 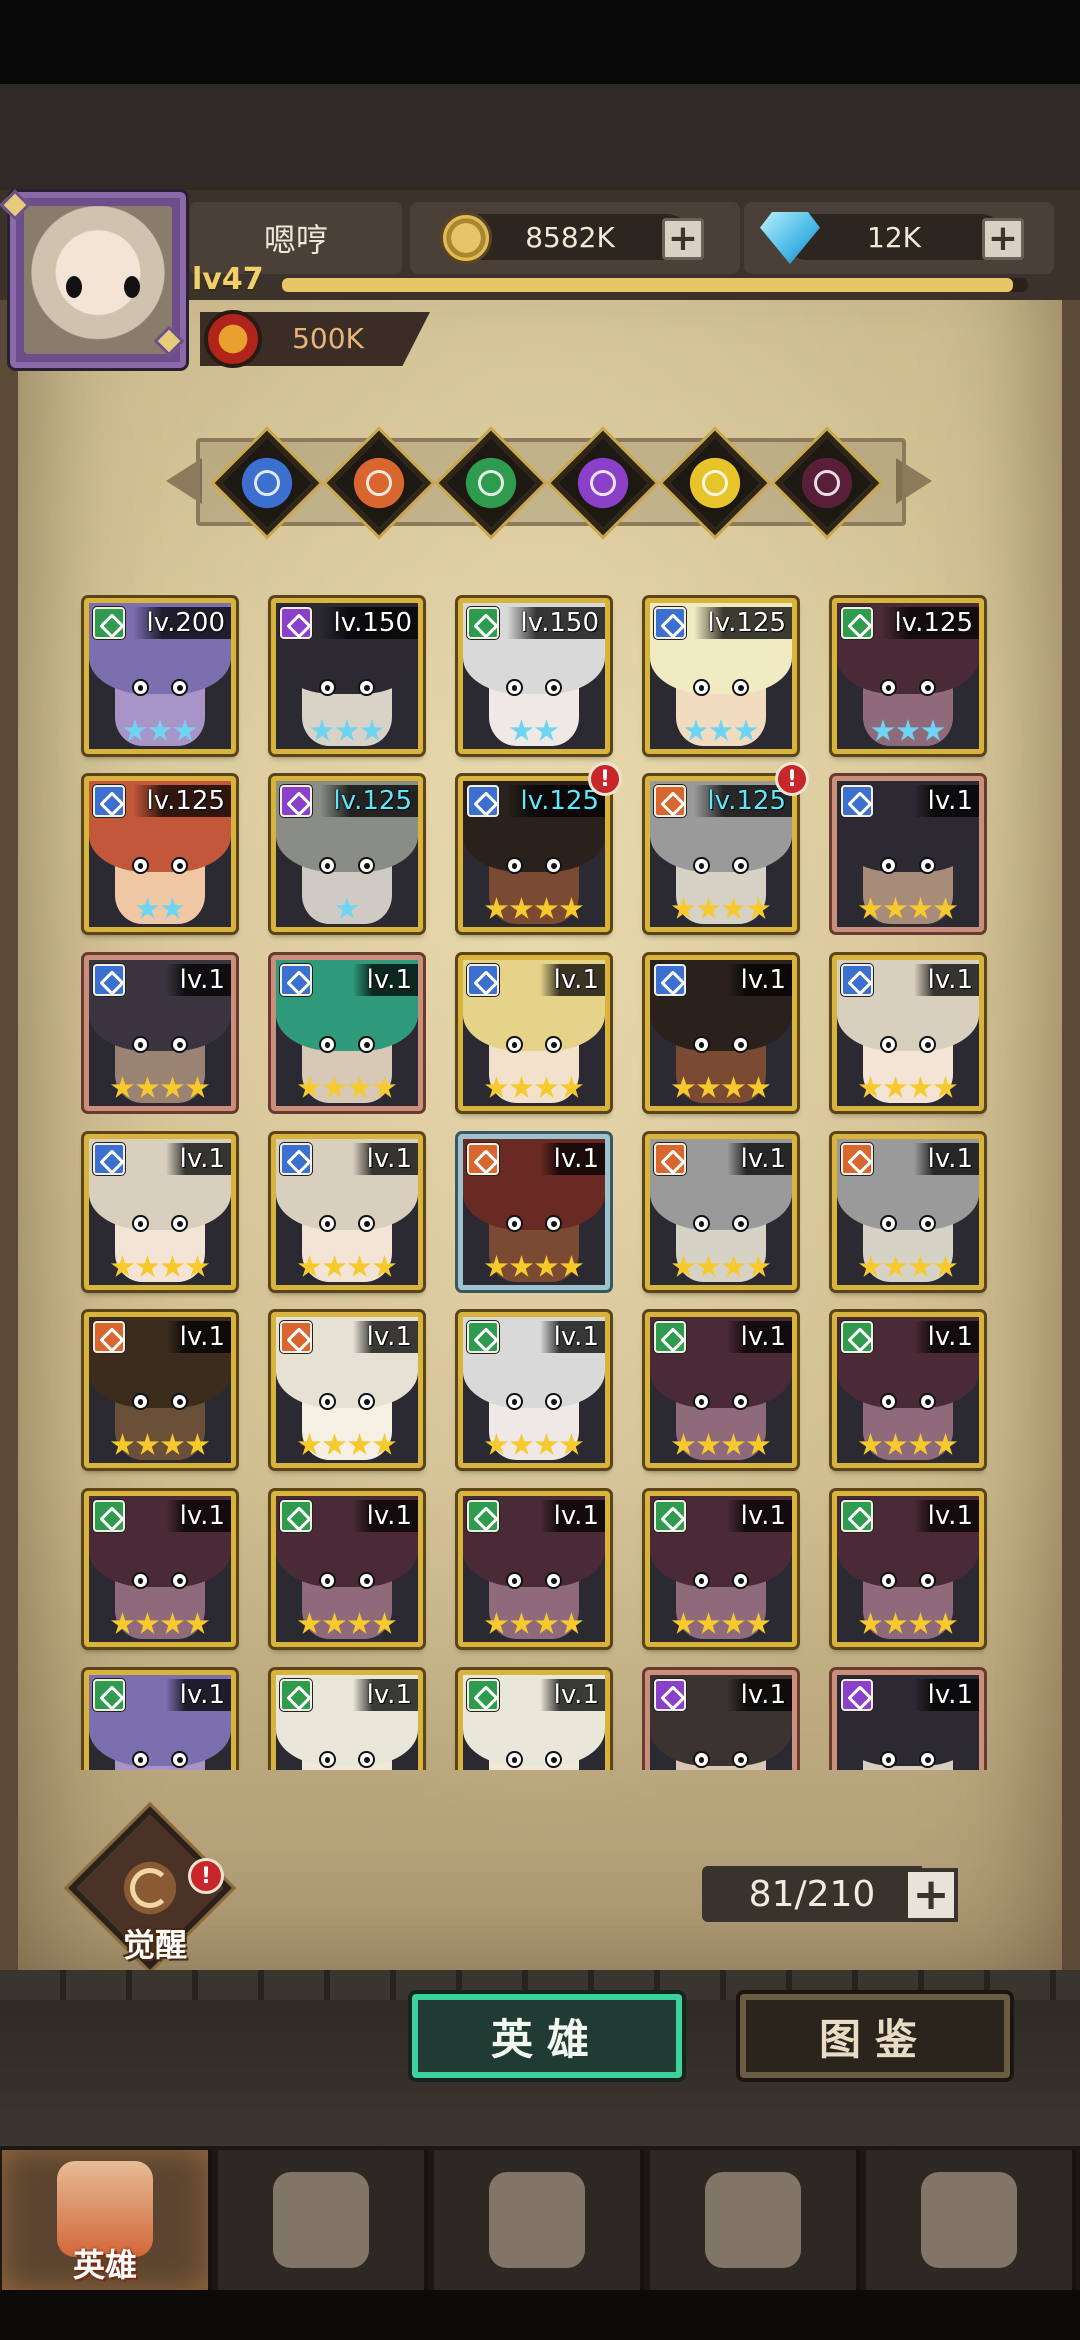 I want to click on tab-heroes: 英雄, so click(x=547, y=2036).